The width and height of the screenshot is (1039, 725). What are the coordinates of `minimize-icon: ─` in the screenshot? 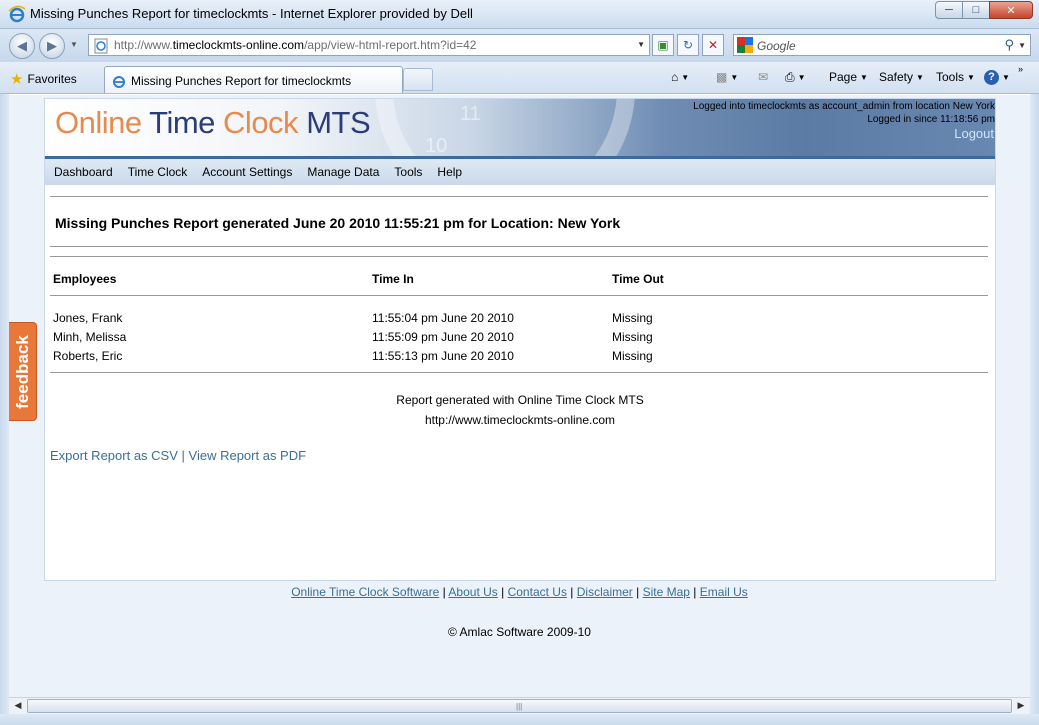 It's located at (949, 10).